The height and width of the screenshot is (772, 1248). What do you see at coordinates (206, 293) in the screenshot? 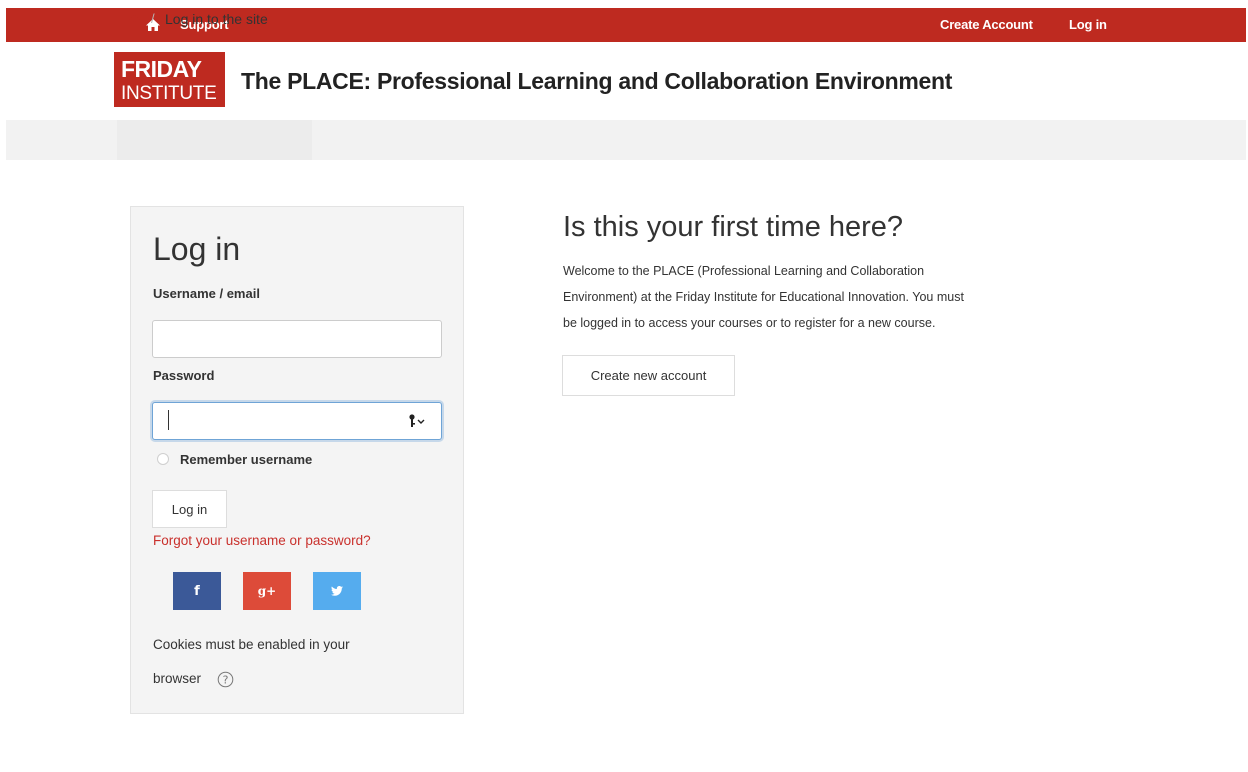
I see `username-label: Username / email` at bounding box center [206, 293].